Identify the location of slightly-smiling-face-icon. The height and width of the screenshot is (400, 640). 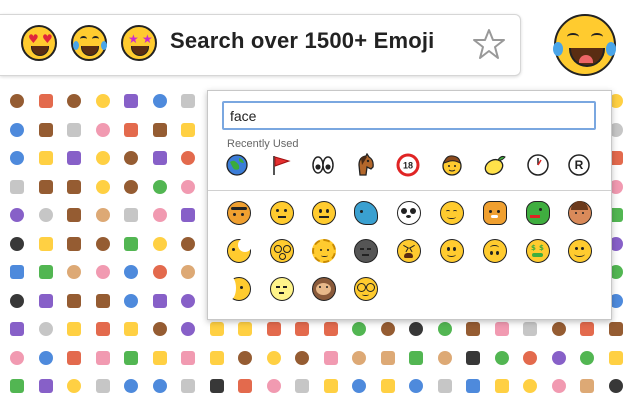
(452, 251).